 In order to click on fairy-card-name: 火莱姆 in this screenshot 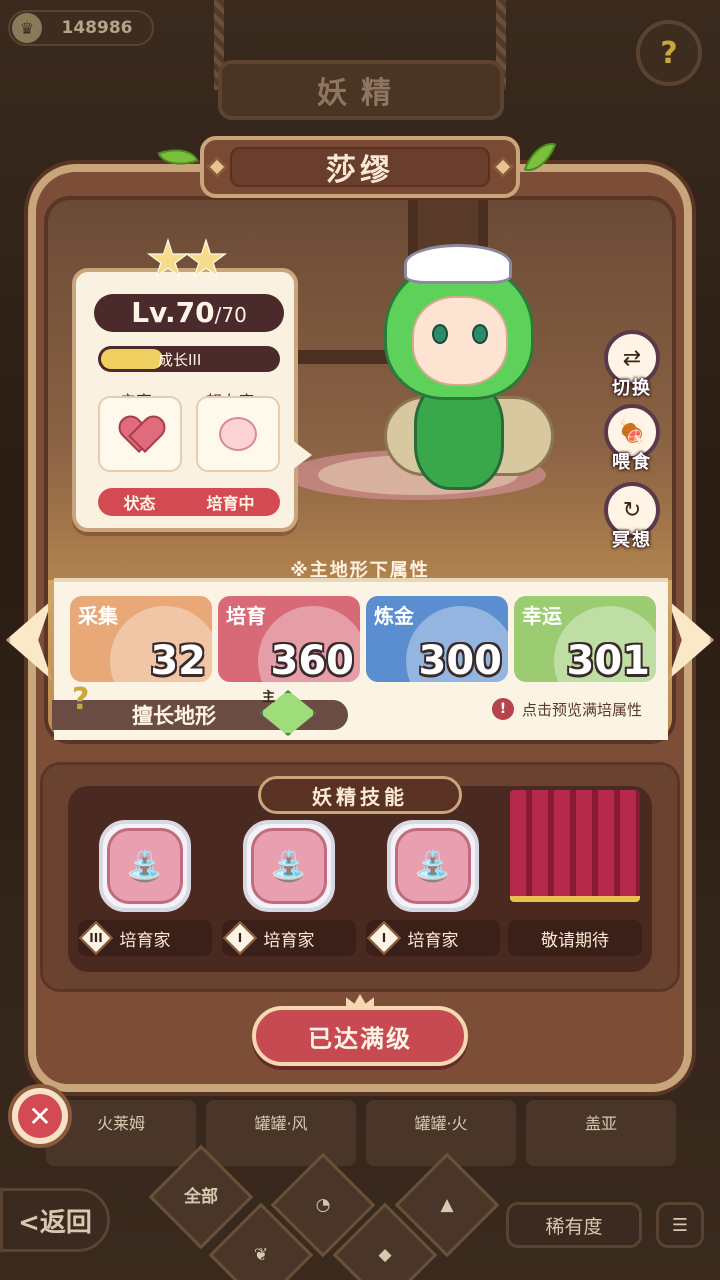, I will do `click(120, 1123)`.